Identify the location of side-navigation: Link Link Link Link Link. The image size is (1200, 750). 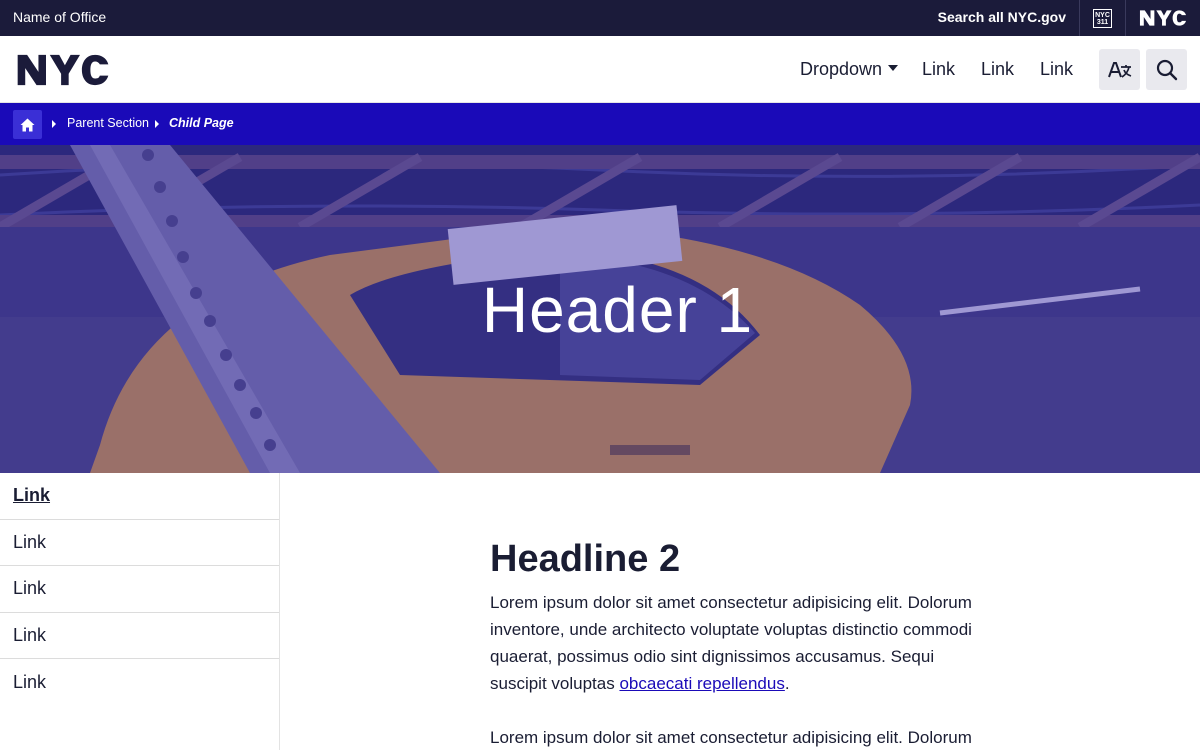
(140, 611).